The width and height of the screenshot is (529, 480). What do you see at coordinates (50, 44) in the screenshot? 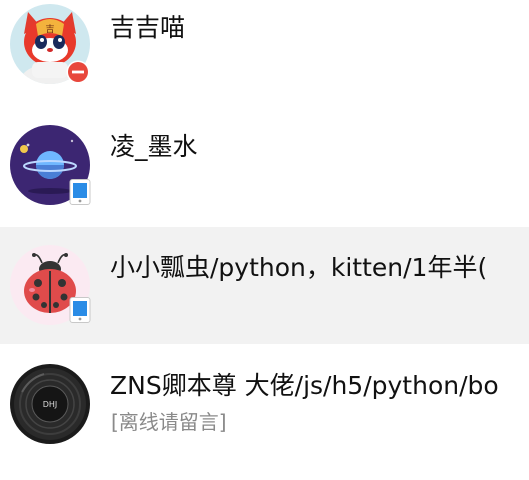
I see `avatar: 吉` at bounding box center [50, 44].